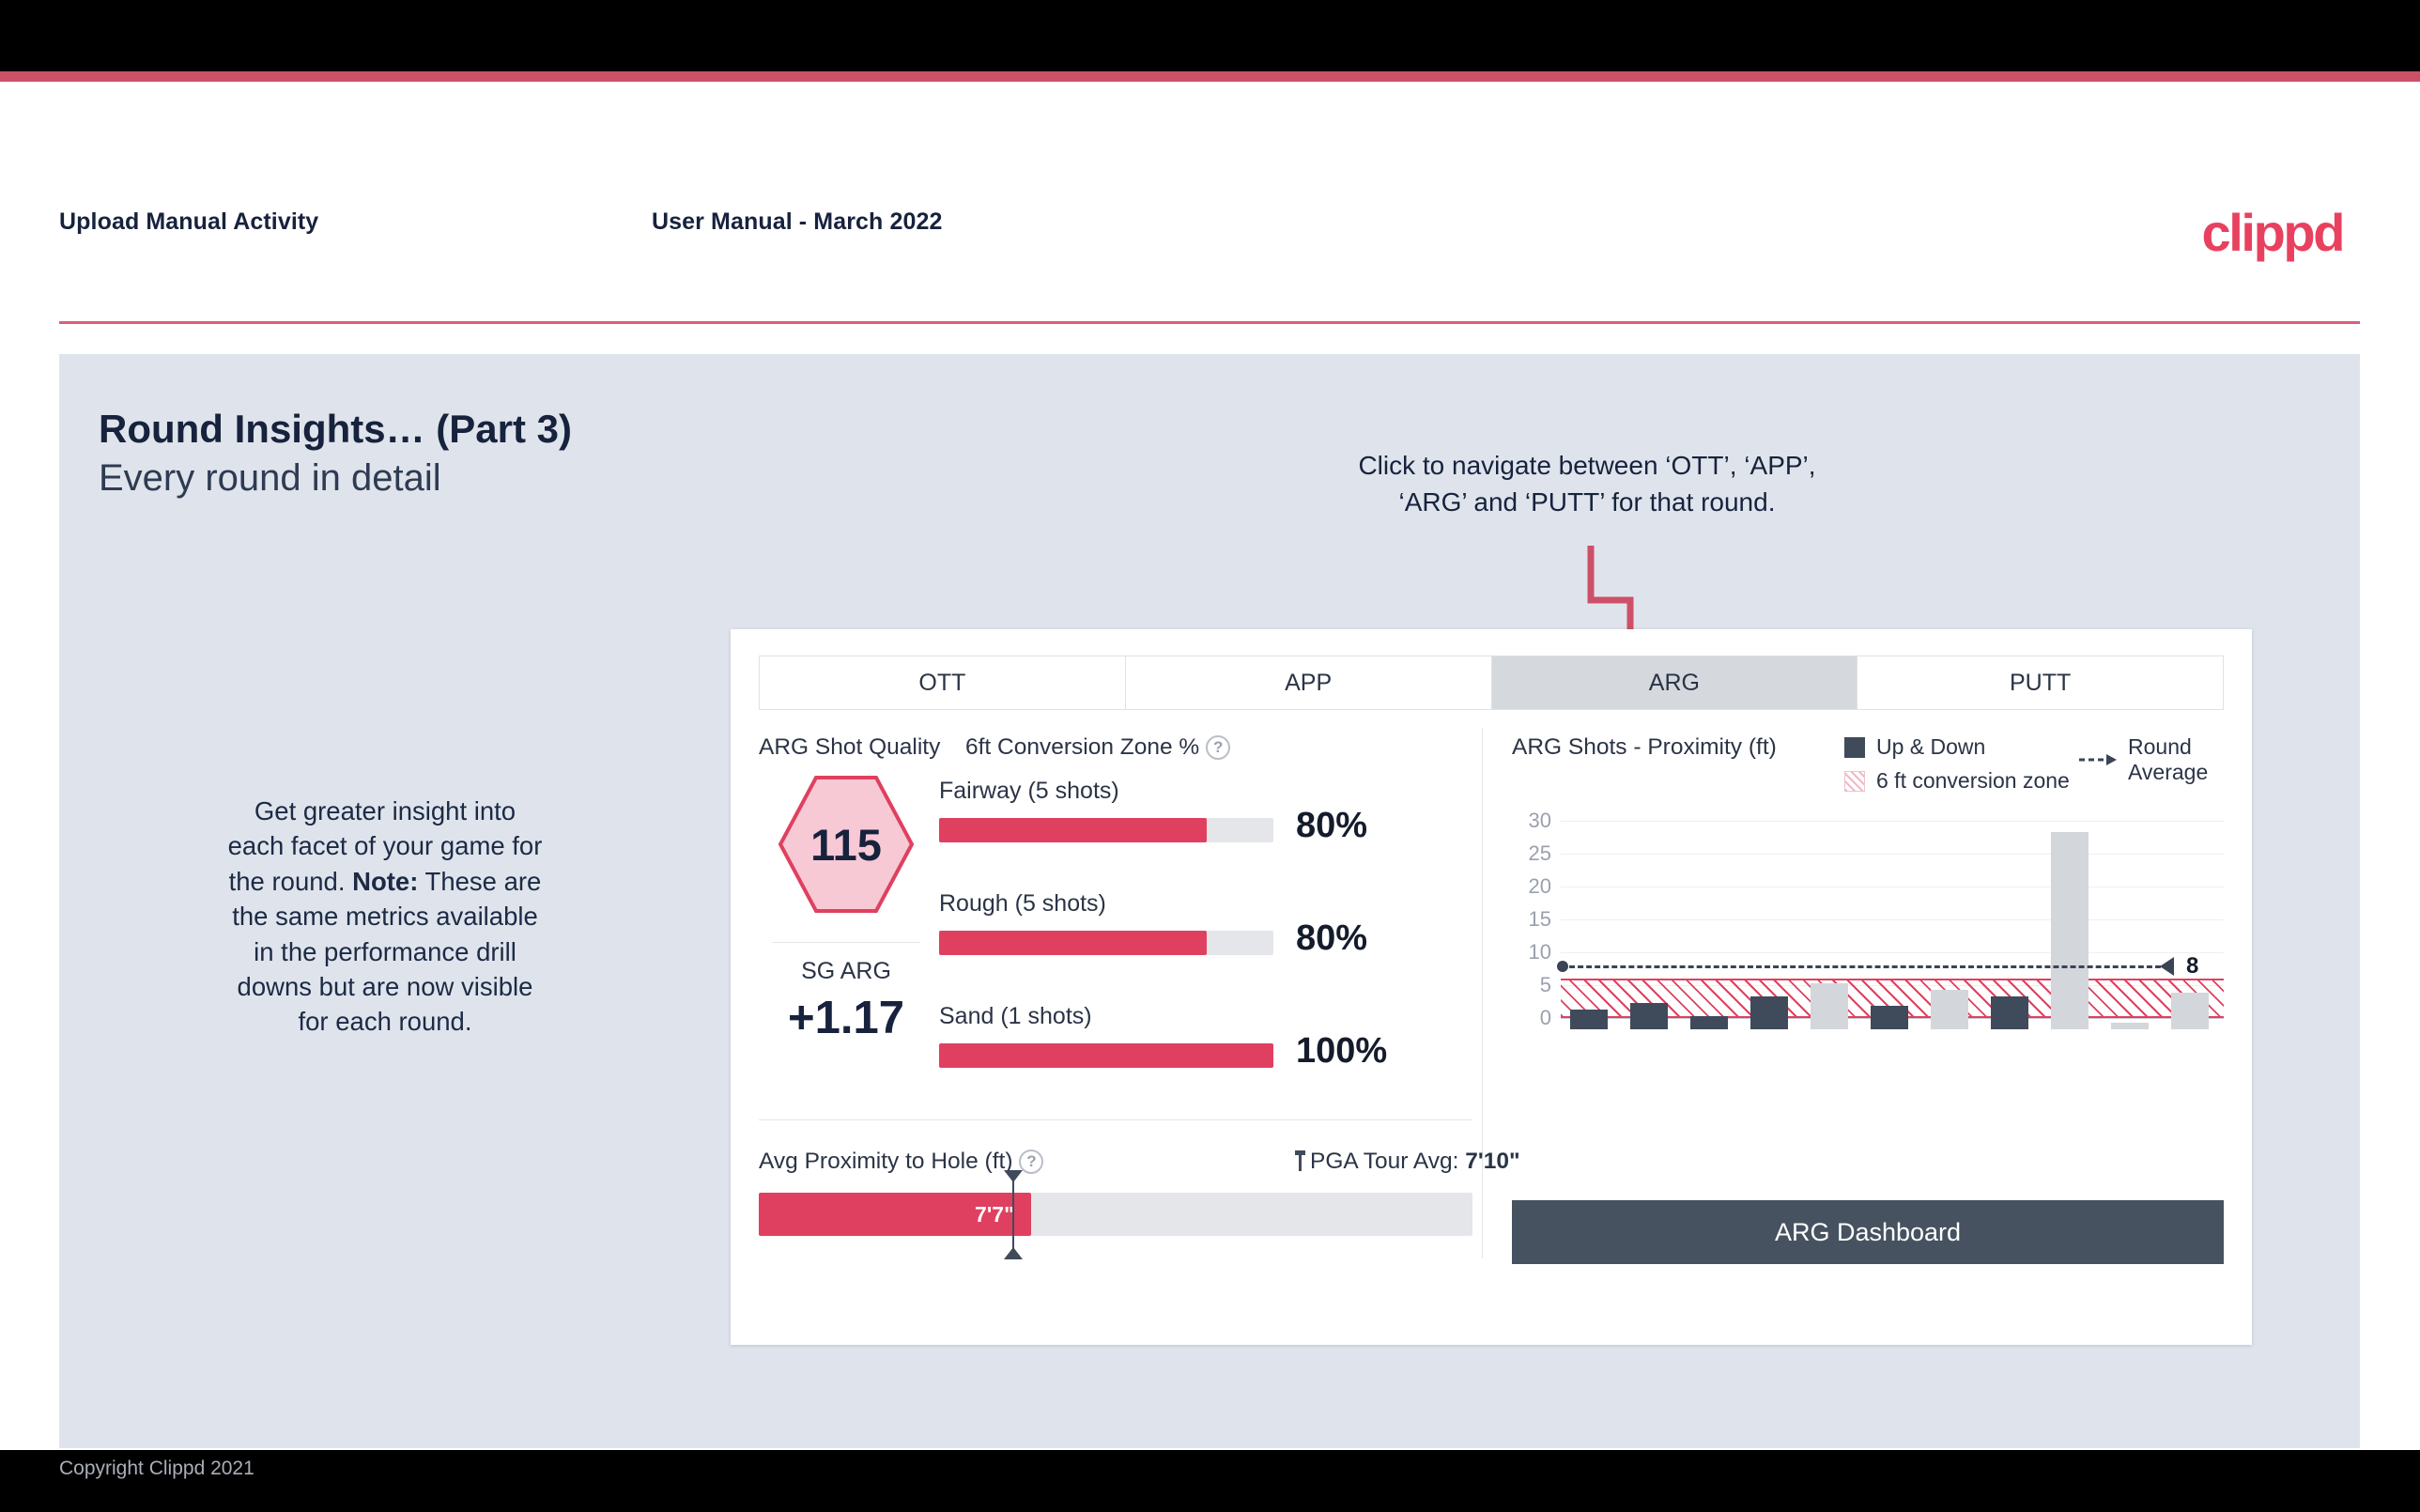 The width and height of the screenshot is (2420, 1512). I want to click on conversion-row-sand-pct: 100%, so click(1342, 1051).